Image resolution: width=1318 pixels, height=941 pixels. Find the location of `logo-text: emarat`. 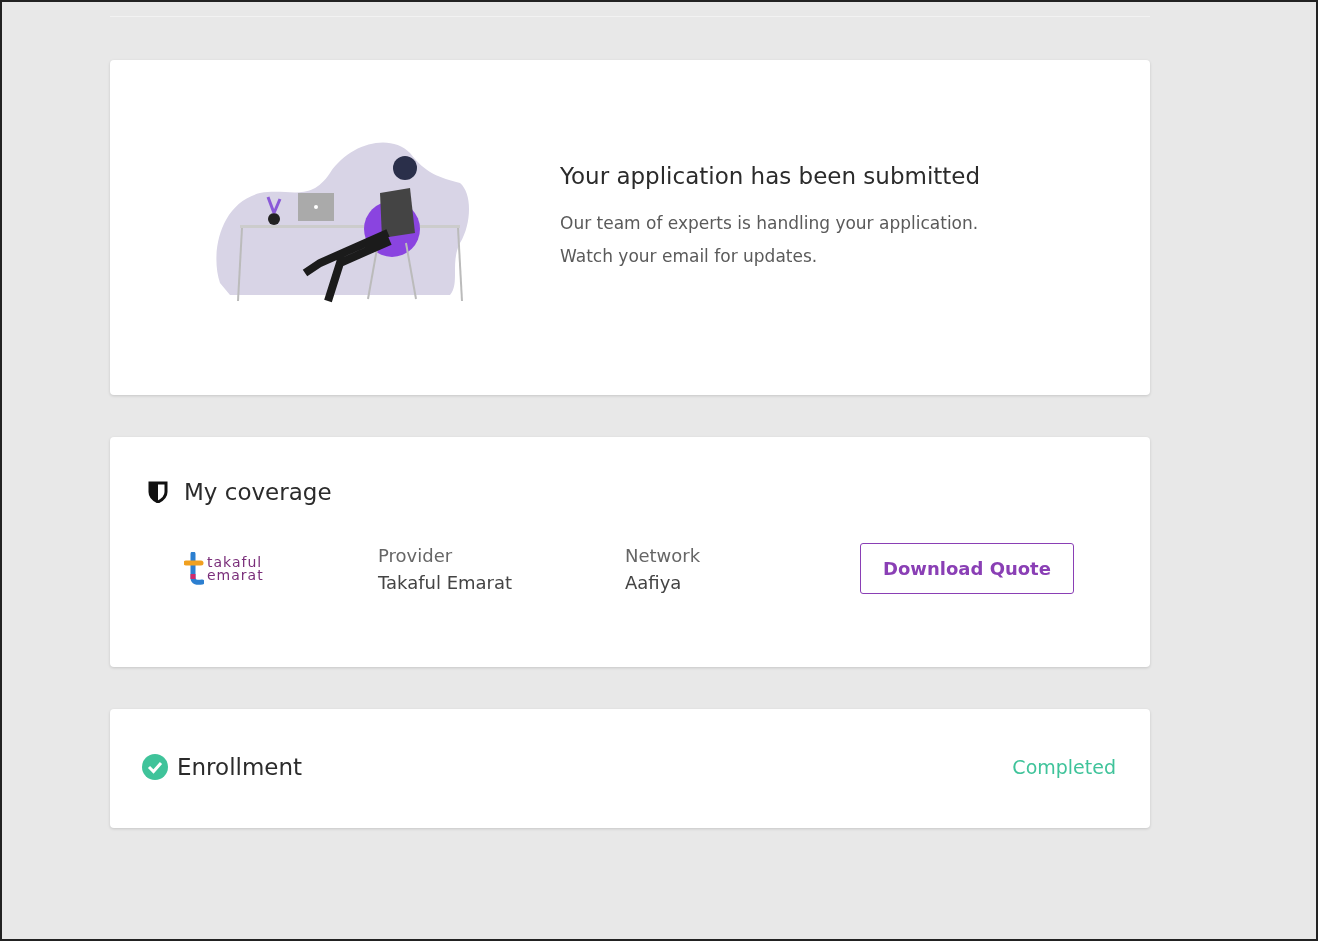

logo-text: emarat is located at coordinates (235, 575).